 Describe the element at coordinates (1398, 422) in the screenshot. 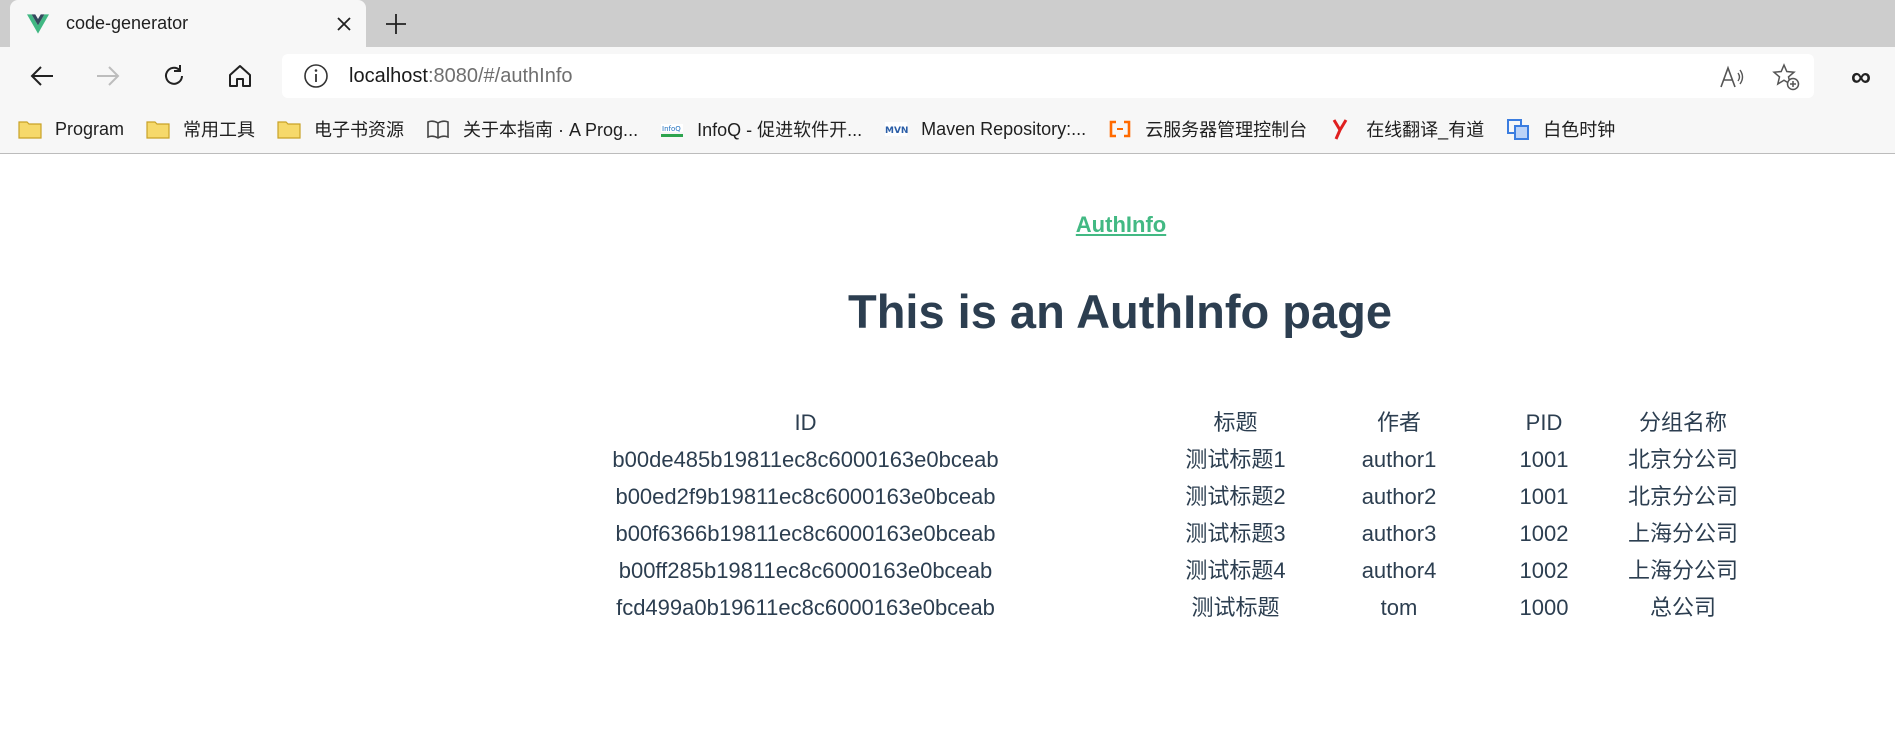

I see `header-author: 作者` at that location.